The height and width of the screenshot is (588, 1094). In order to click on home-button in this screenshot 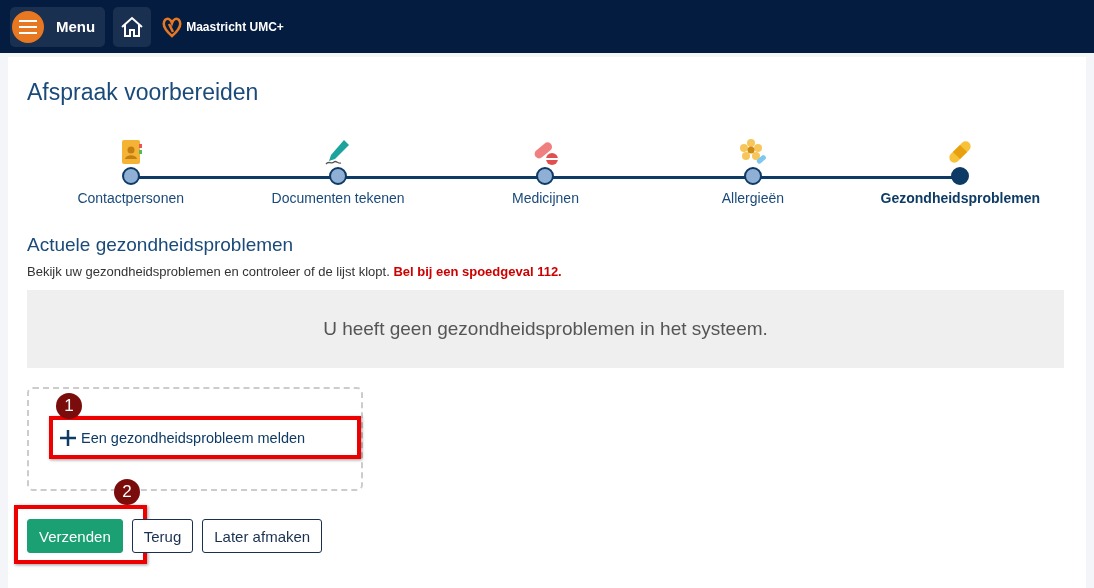, I will do `click(132, 26)`.